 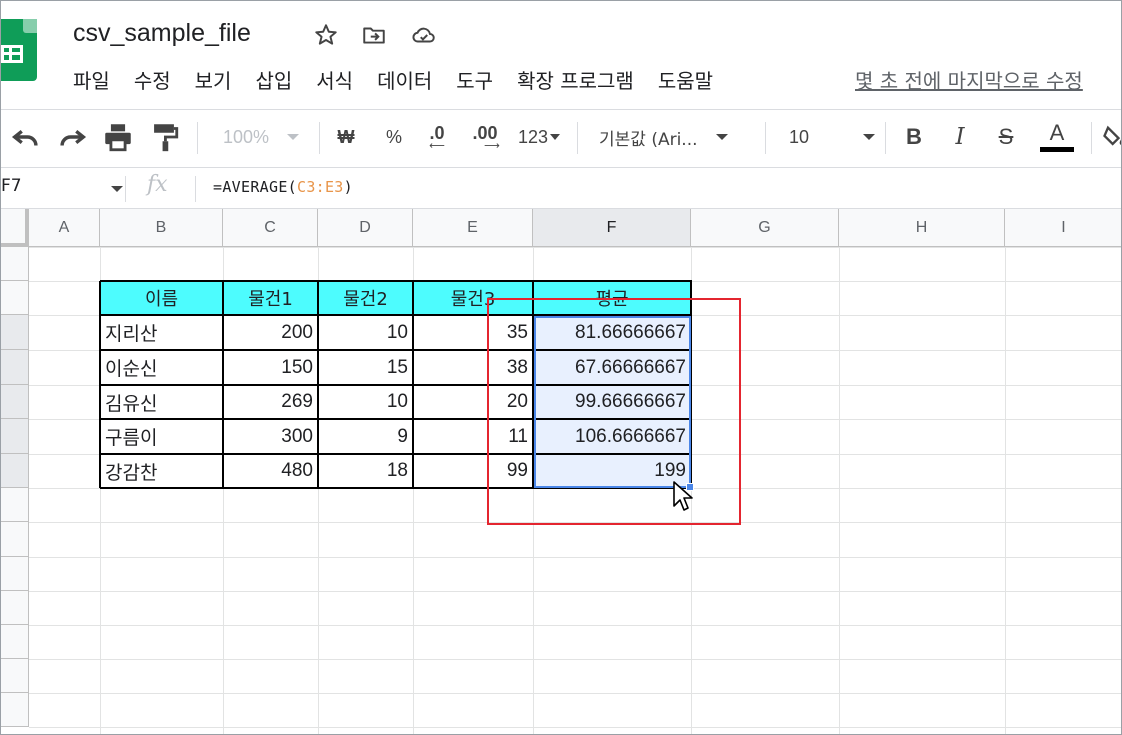 What do you see at coordinates (828, 137) in the screenshot?
I see `font-size-select: 10` at bounding box center [828, 137].